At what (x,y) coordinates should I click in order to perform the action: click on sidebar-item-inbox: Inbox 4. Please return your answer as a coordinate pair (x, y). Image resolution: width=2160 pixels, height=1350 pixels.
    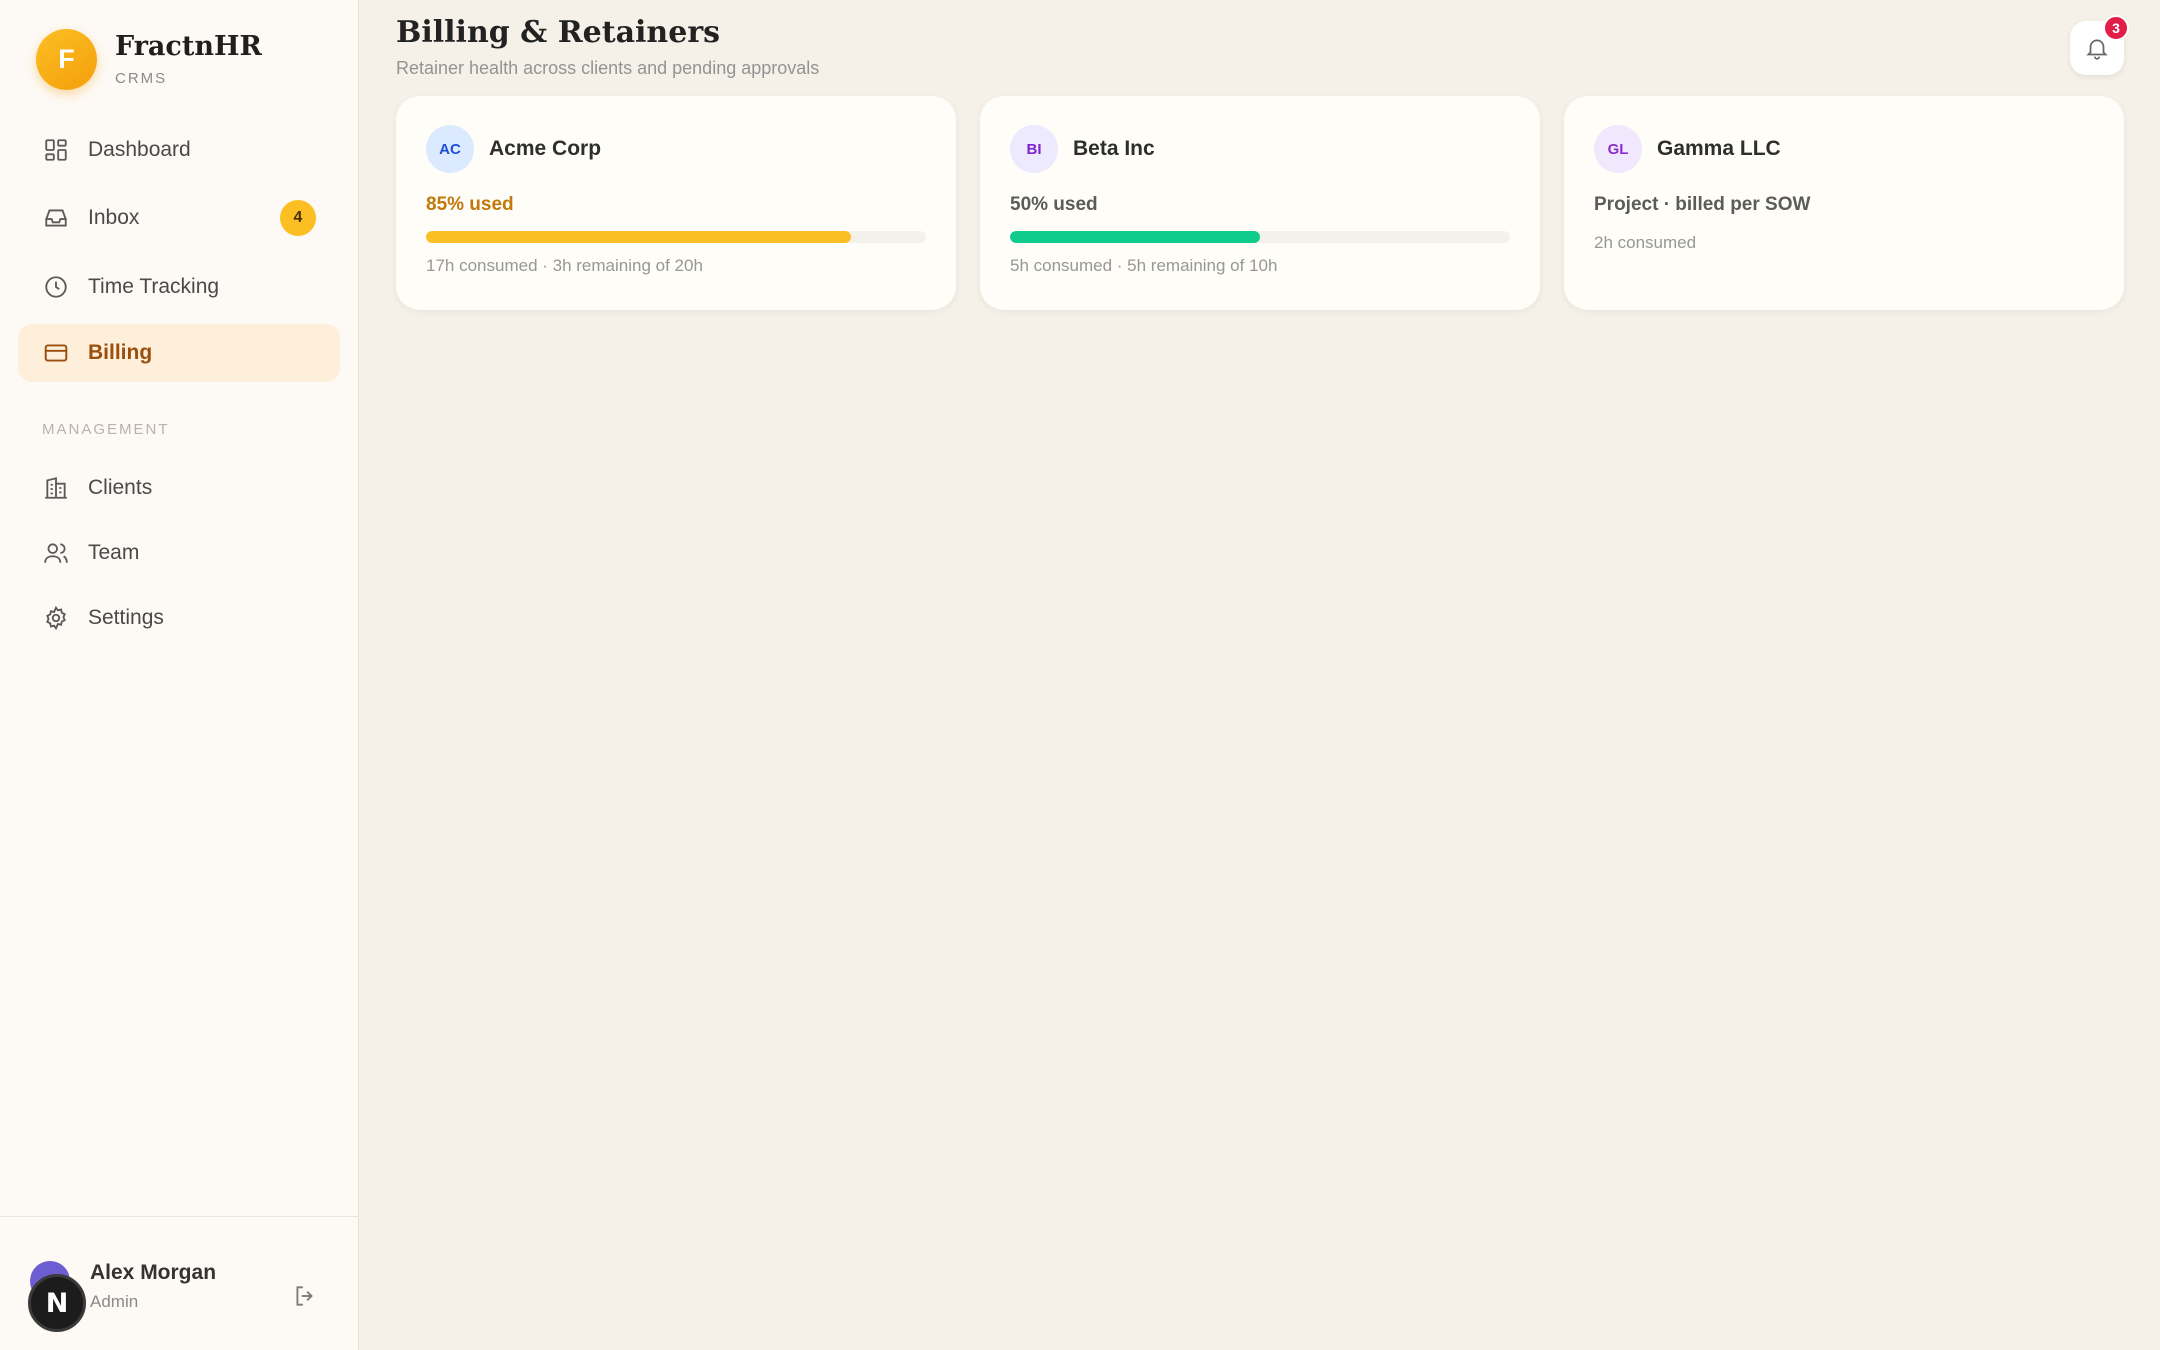
    Looking at the image, I should click on (179, 218).